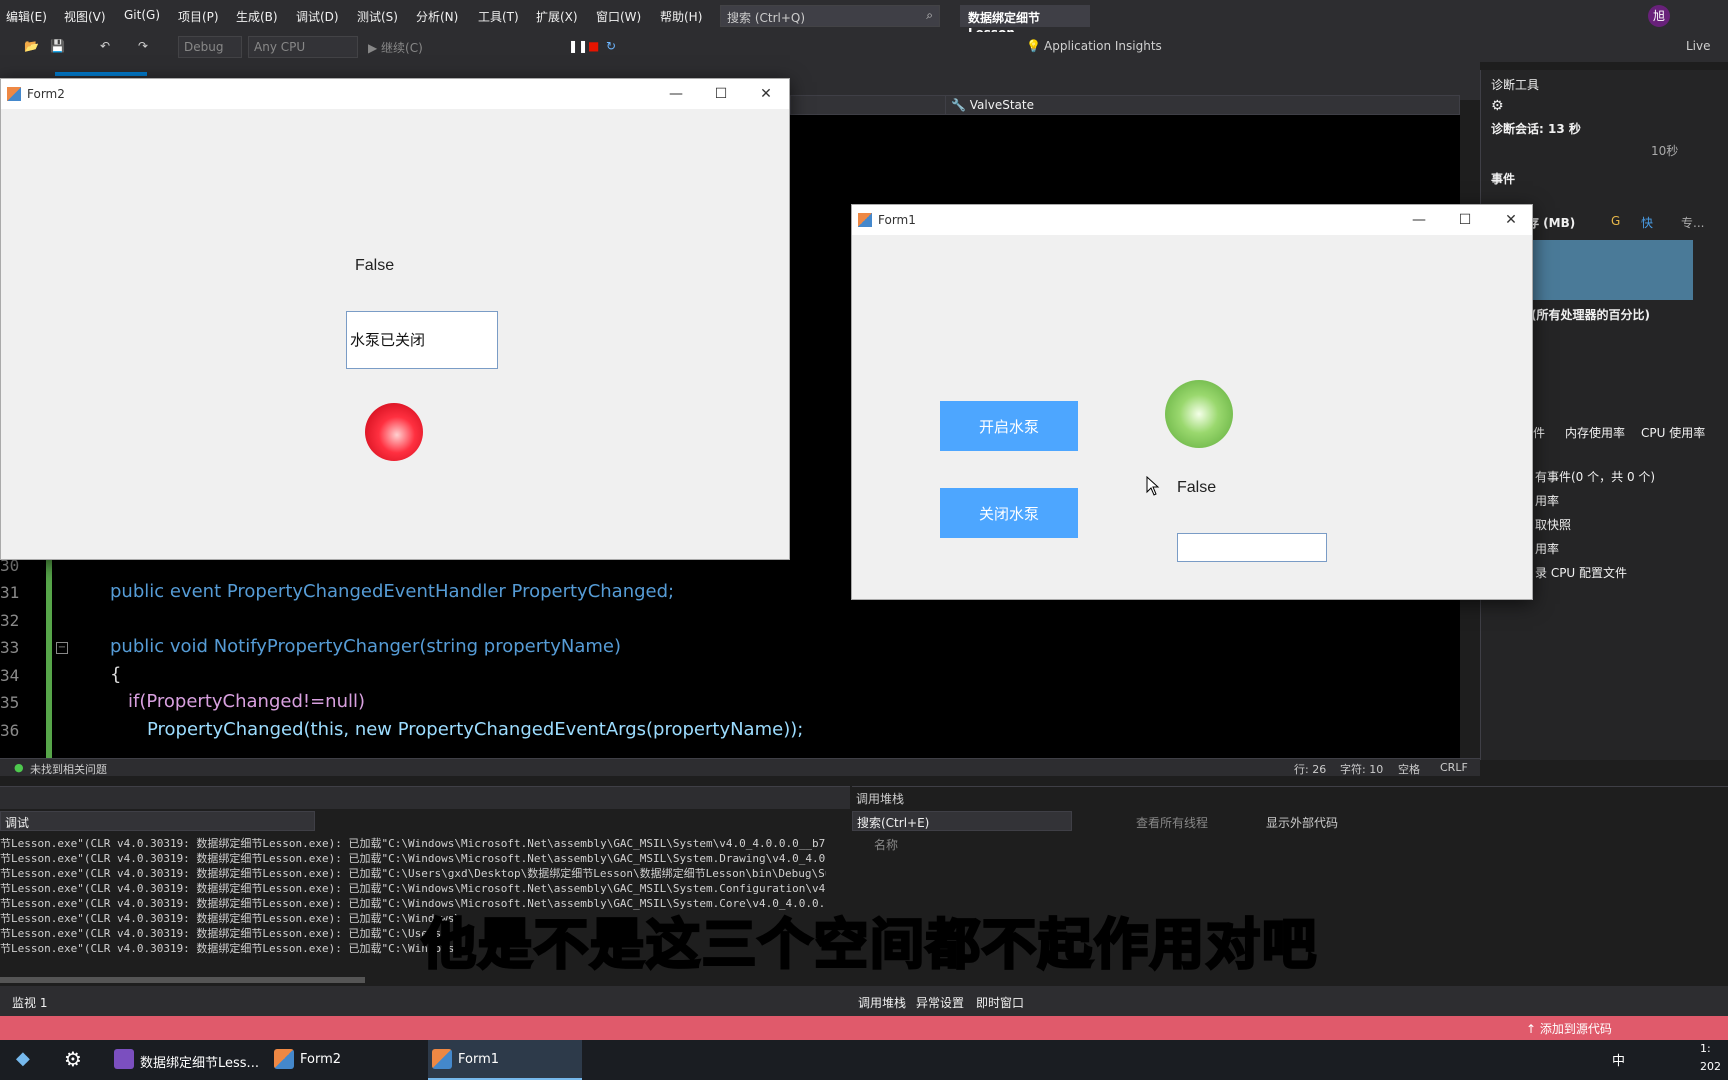  Describe the element at coordinates (1547, 501) in the screenshot. I see `diag-row: 用率` at that location.